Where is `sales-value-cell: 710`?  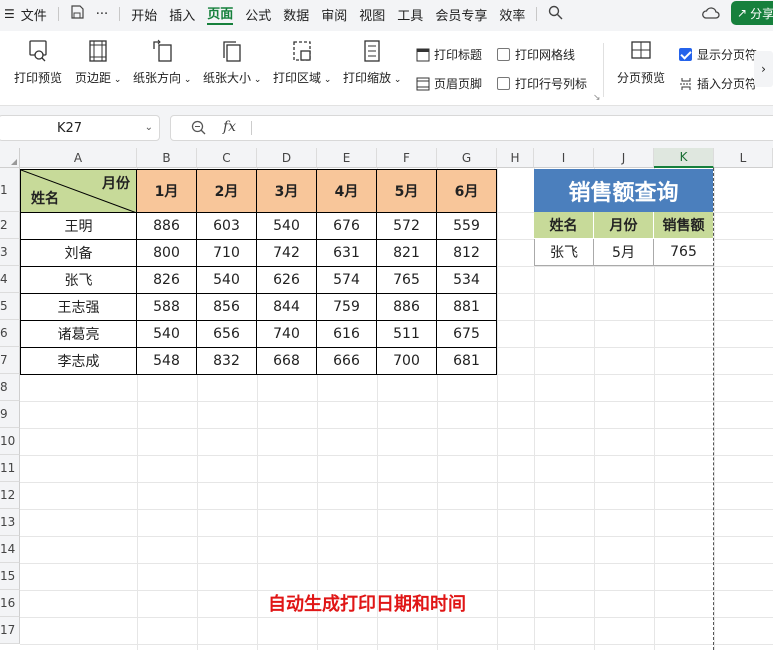 sales-value-cell: 710 is located at coordinates (227, 253).